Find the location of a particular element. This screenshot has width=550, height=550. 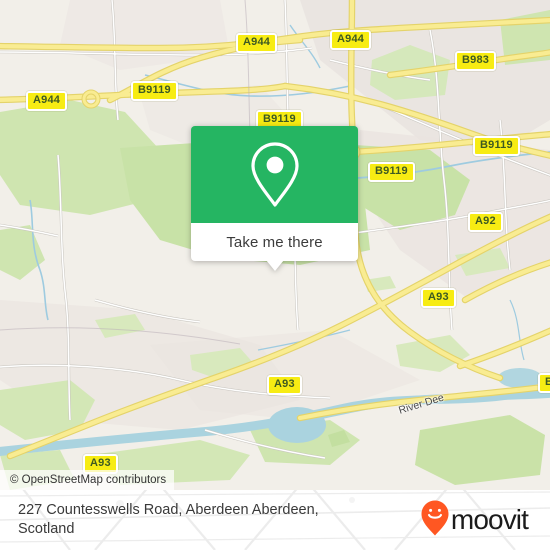

moovit-wordmark: moovit is located at coordinates (489, 519).